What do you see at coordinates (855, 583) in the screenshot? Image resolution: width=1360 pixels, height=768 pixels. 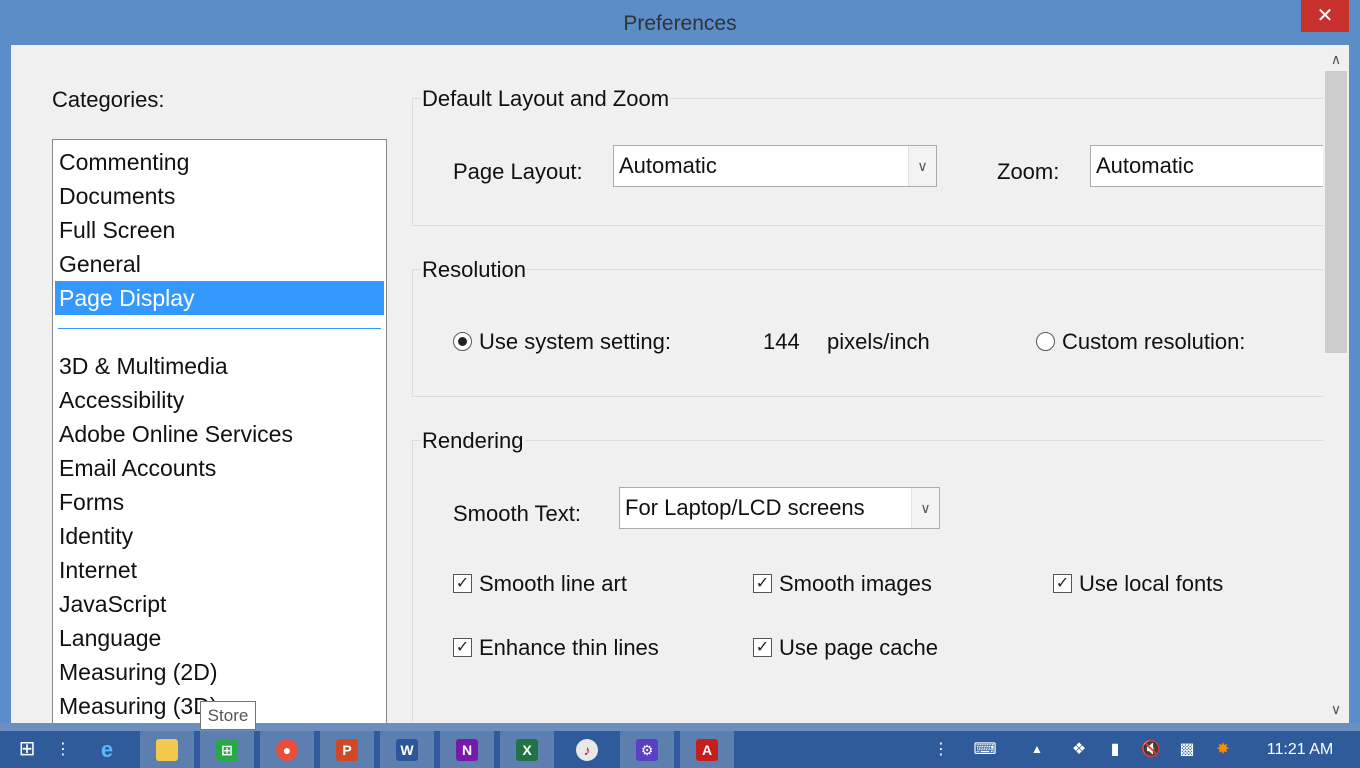 I see `smooth-images-label: Smooth images` at bounding box center [855, 583].